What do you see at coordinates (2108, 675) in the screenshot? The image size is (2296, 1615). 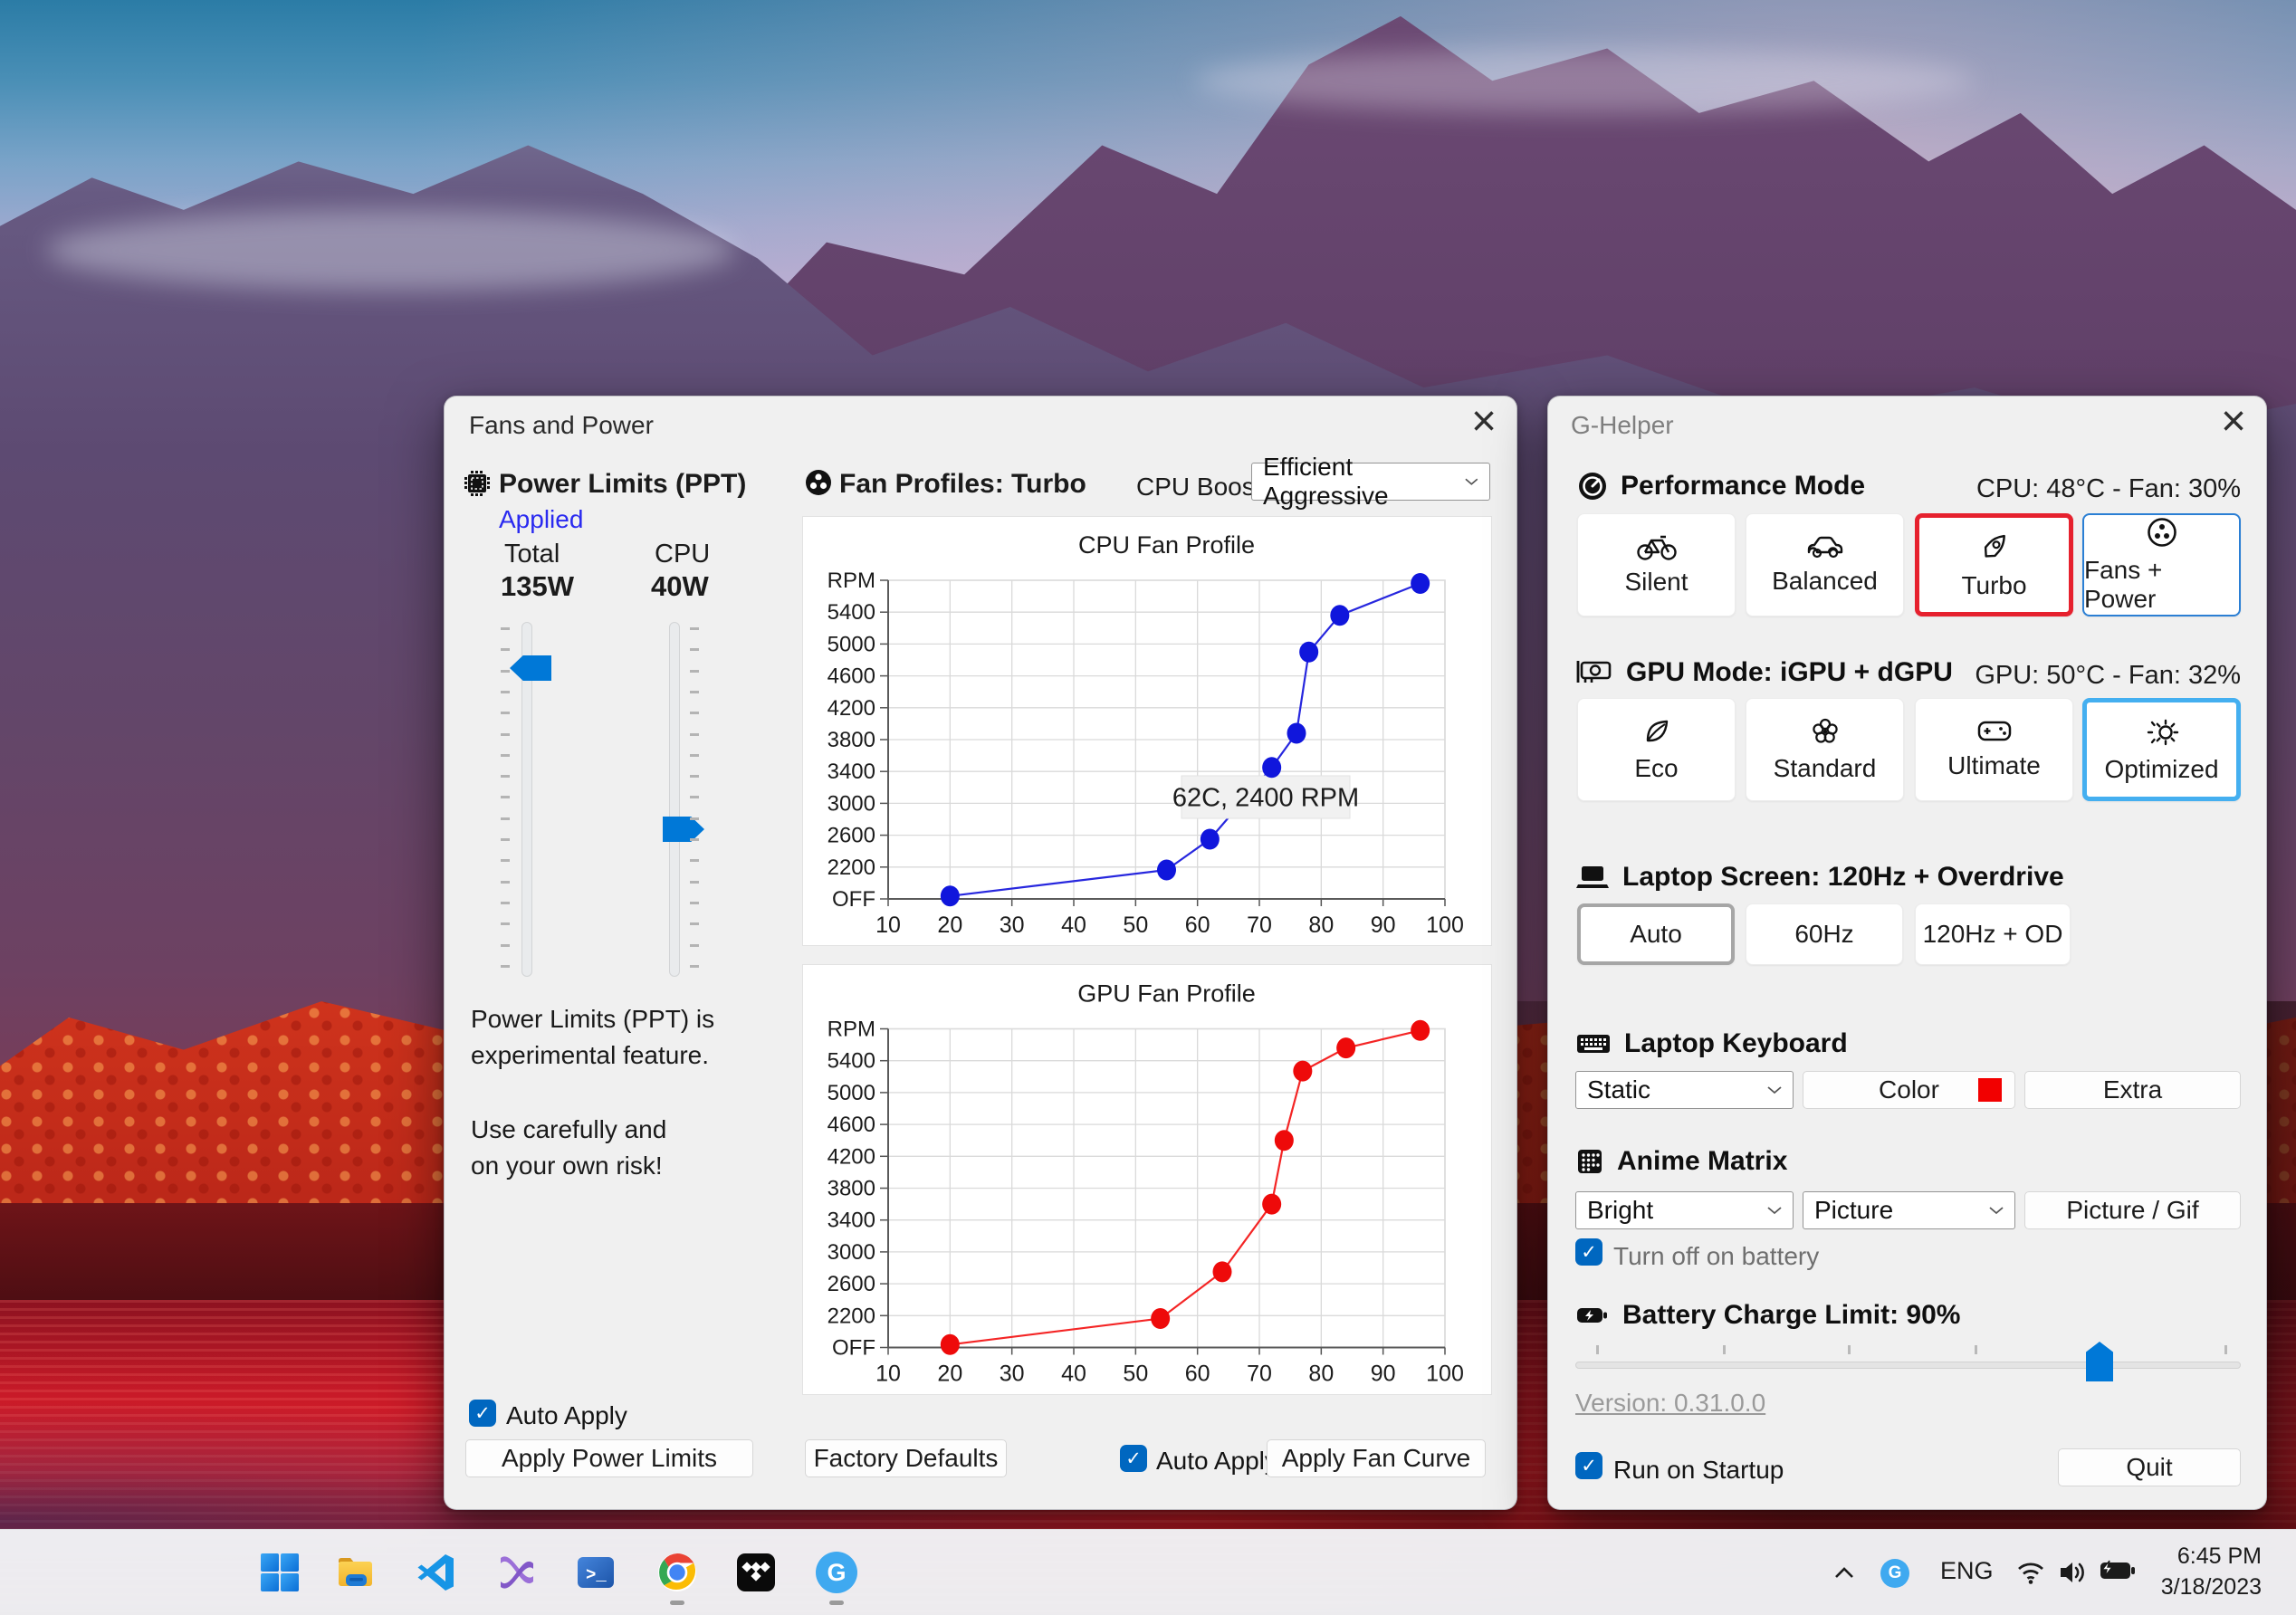 I see `gpu-temp-status: GPU: 50°C - Fan: 32%` at bounding box center [2108, 675].